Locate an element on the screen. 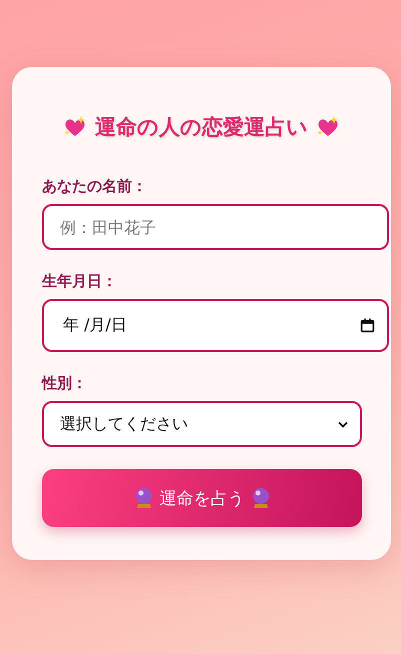  field-label: 生年月日： is located at coordinates (80, 281).